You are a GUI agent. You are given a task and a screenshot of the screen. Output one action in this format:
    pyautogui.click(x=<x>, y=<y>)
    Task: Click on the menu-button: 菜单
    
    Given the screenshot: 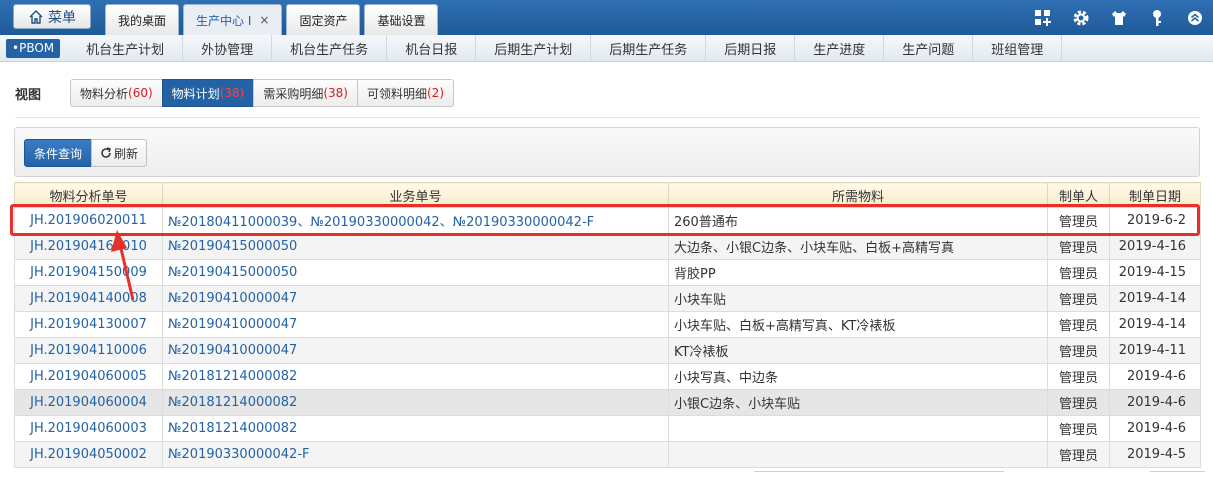 What is the action you would take?
    pyautogui.click(x=52, y=16)
    